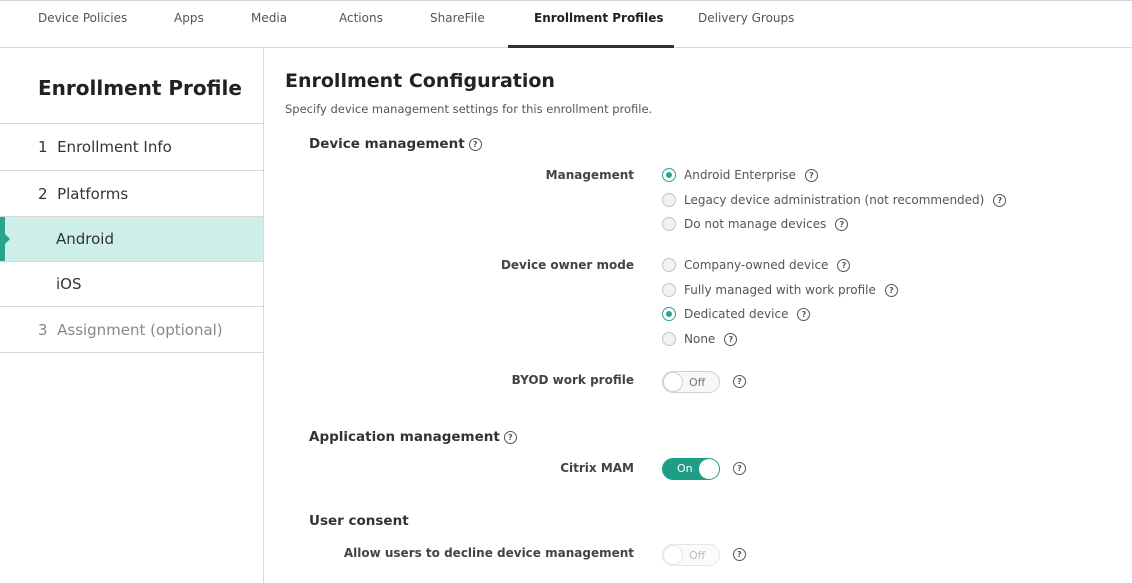  What do you see at coordinates (488, 553) in the screenshot?
I see `allow-decline-label: Allow users to decline device management` at bounding box center [488, 553].